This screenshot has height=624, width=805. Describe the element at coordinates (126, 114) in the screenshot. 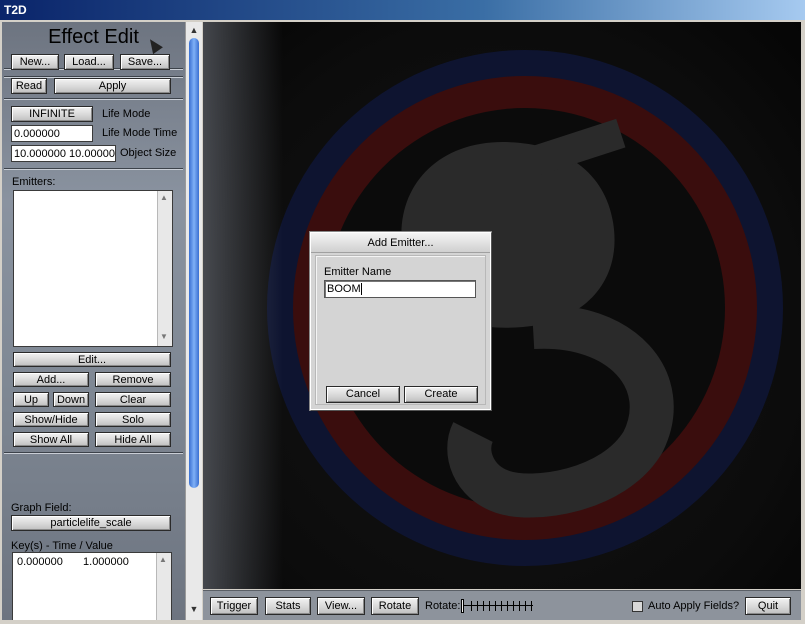

I see `life-mode-label: Life Mode` at that location.